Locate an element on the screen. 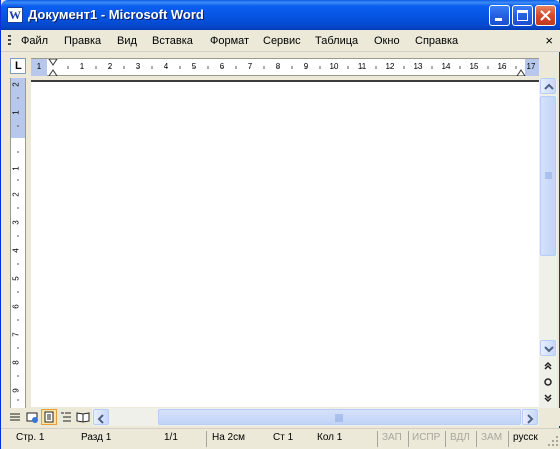  status-record-macro: ЗАП is located at coordinates (392, 437).